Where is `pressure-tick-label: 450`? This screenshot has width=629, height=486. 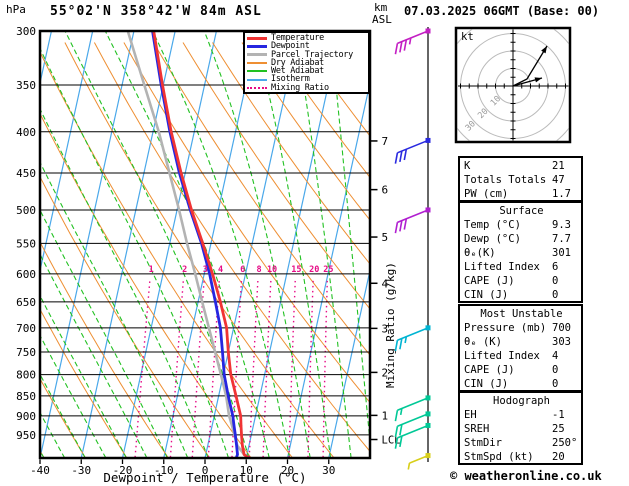 pressure-tick-label: 450 is located at coordinates (26, 173).